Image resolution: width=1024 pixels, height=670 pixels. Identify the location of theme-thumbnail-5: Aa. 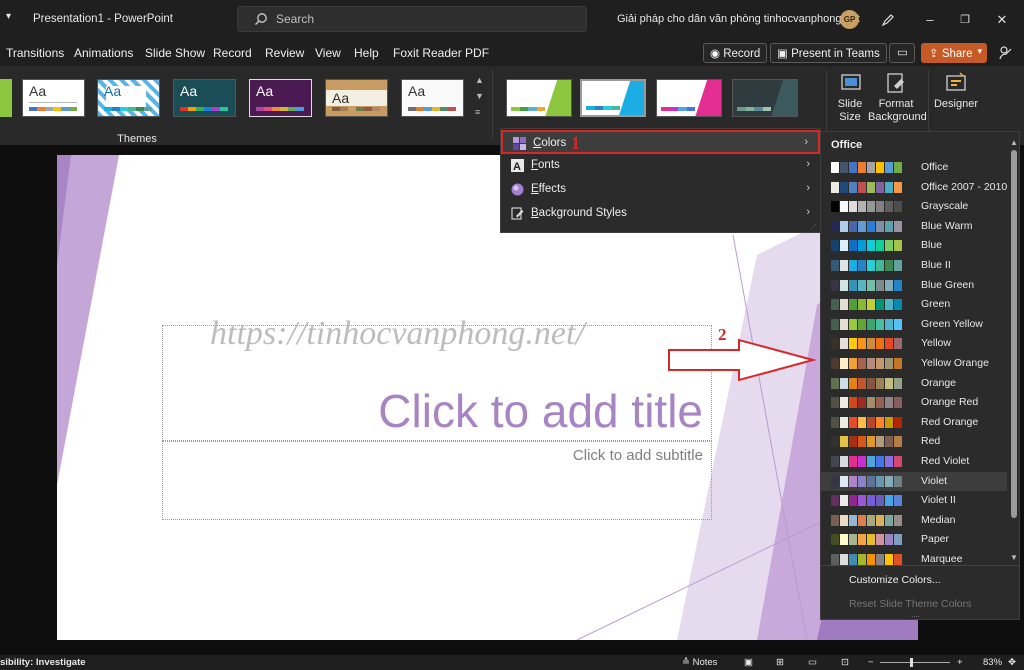
(356, 98).